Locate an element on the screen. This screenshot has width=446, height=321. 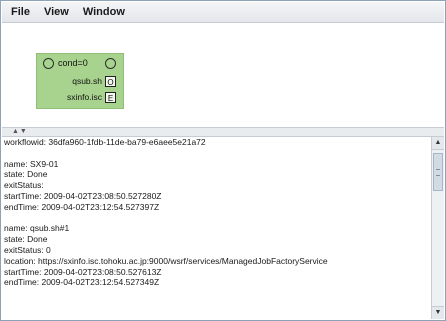
menu-view: View is located at coordinates (56, 12).